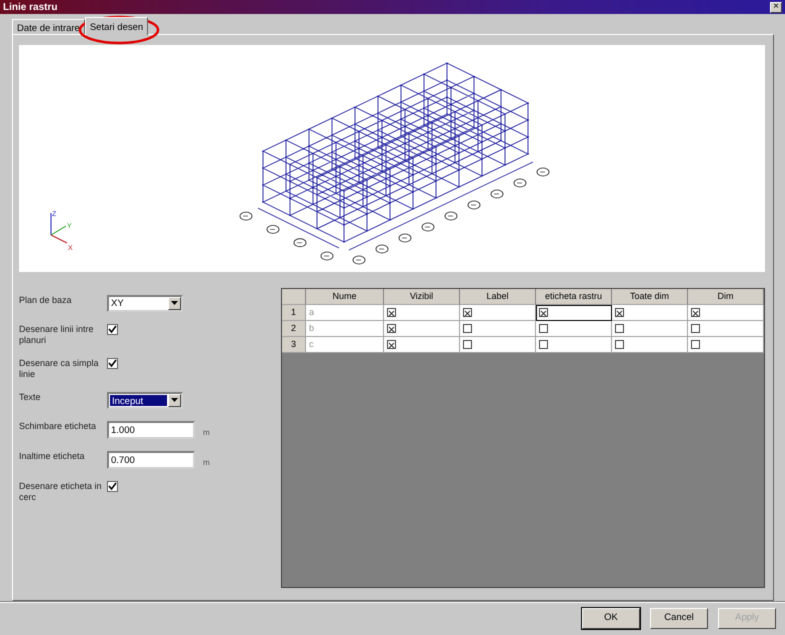 The height and width of the screenshot is (635, 785). I want to click on field-label: Texte, so click(30, 397).